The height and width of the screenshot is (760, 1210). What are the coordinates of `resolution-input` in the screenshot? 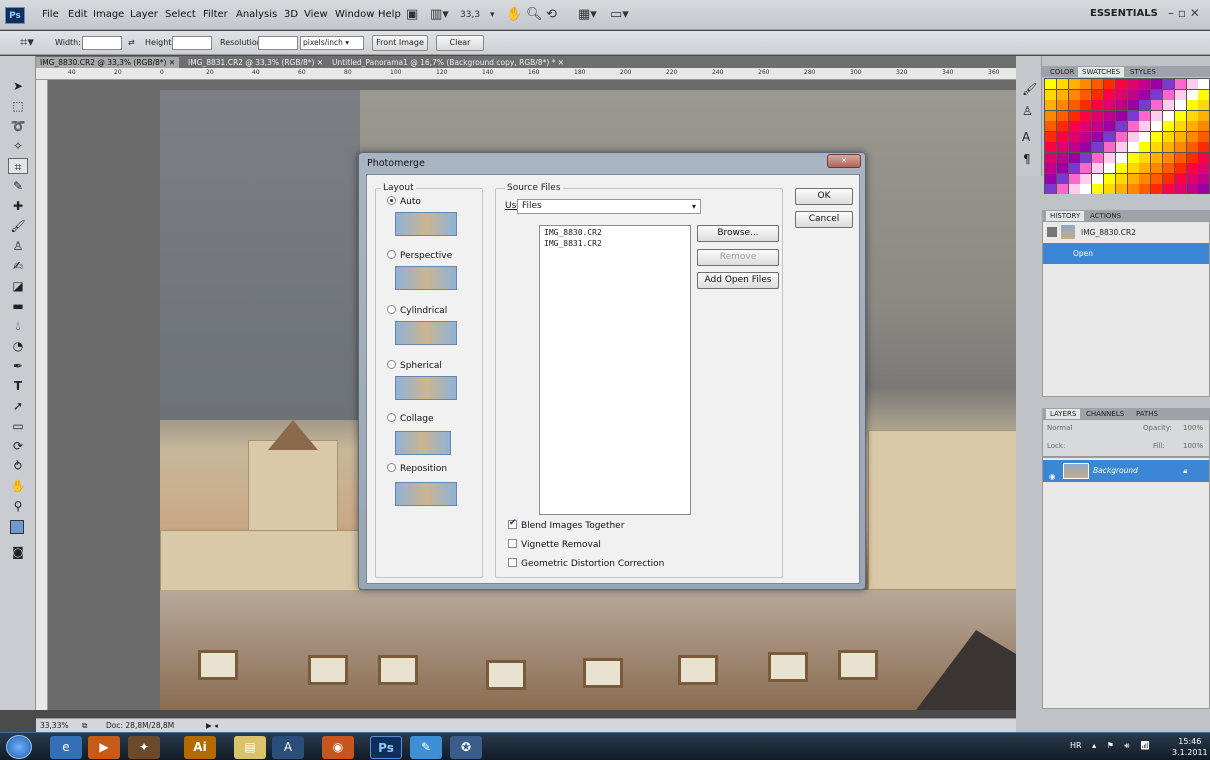 It's located at (278, 43).